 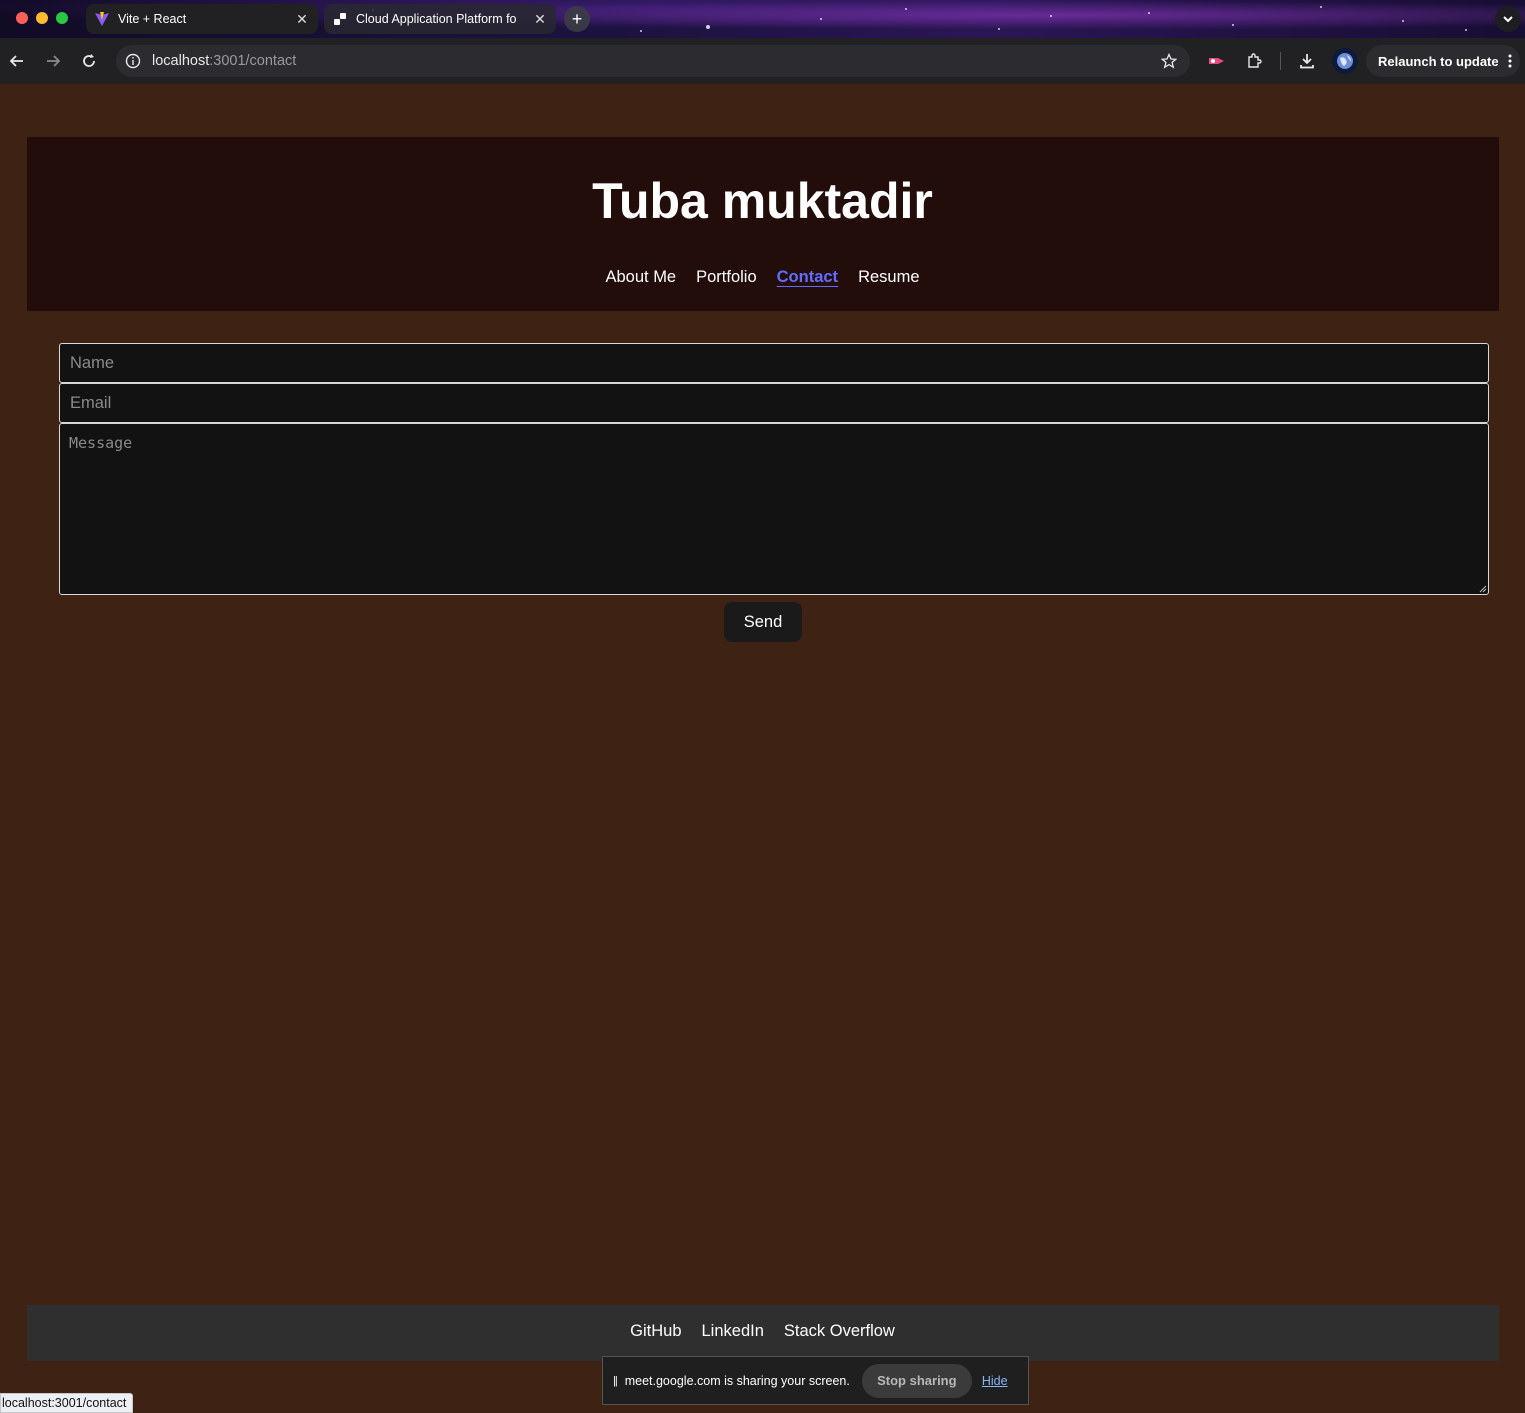 What do you see at coordinates (42, 18) in the screenshot?
I see `window-minimize-button` at bounding box center [42, 18].